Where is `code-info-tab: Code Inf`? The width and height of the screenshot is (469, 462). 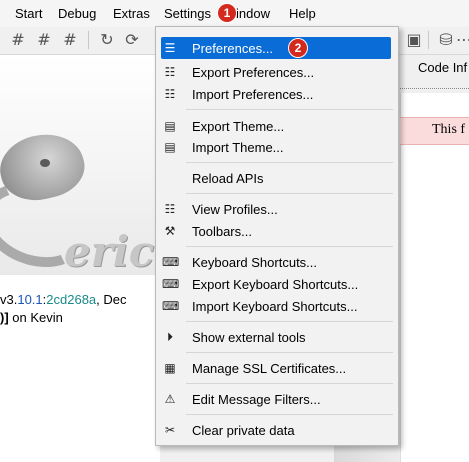
code-info-tab: Code Inf is located at coordinates (442, 67).